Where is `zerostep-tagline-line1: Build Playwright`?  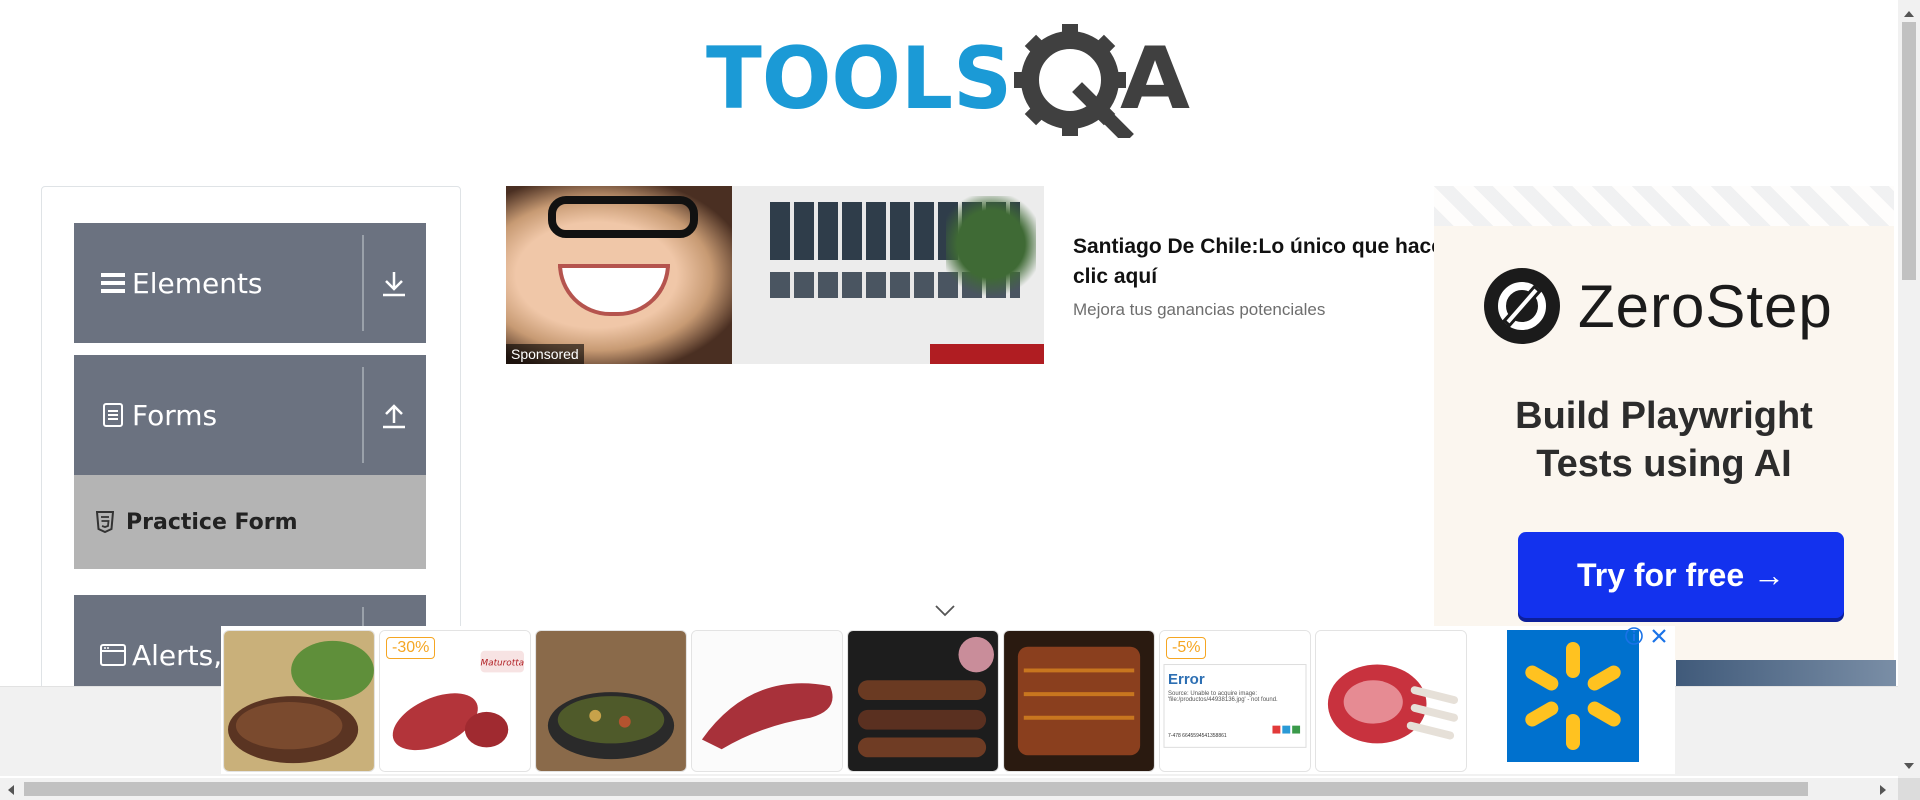 zerostep-tagline-line1: Build Playwright is located at coordinates (1664, 416).